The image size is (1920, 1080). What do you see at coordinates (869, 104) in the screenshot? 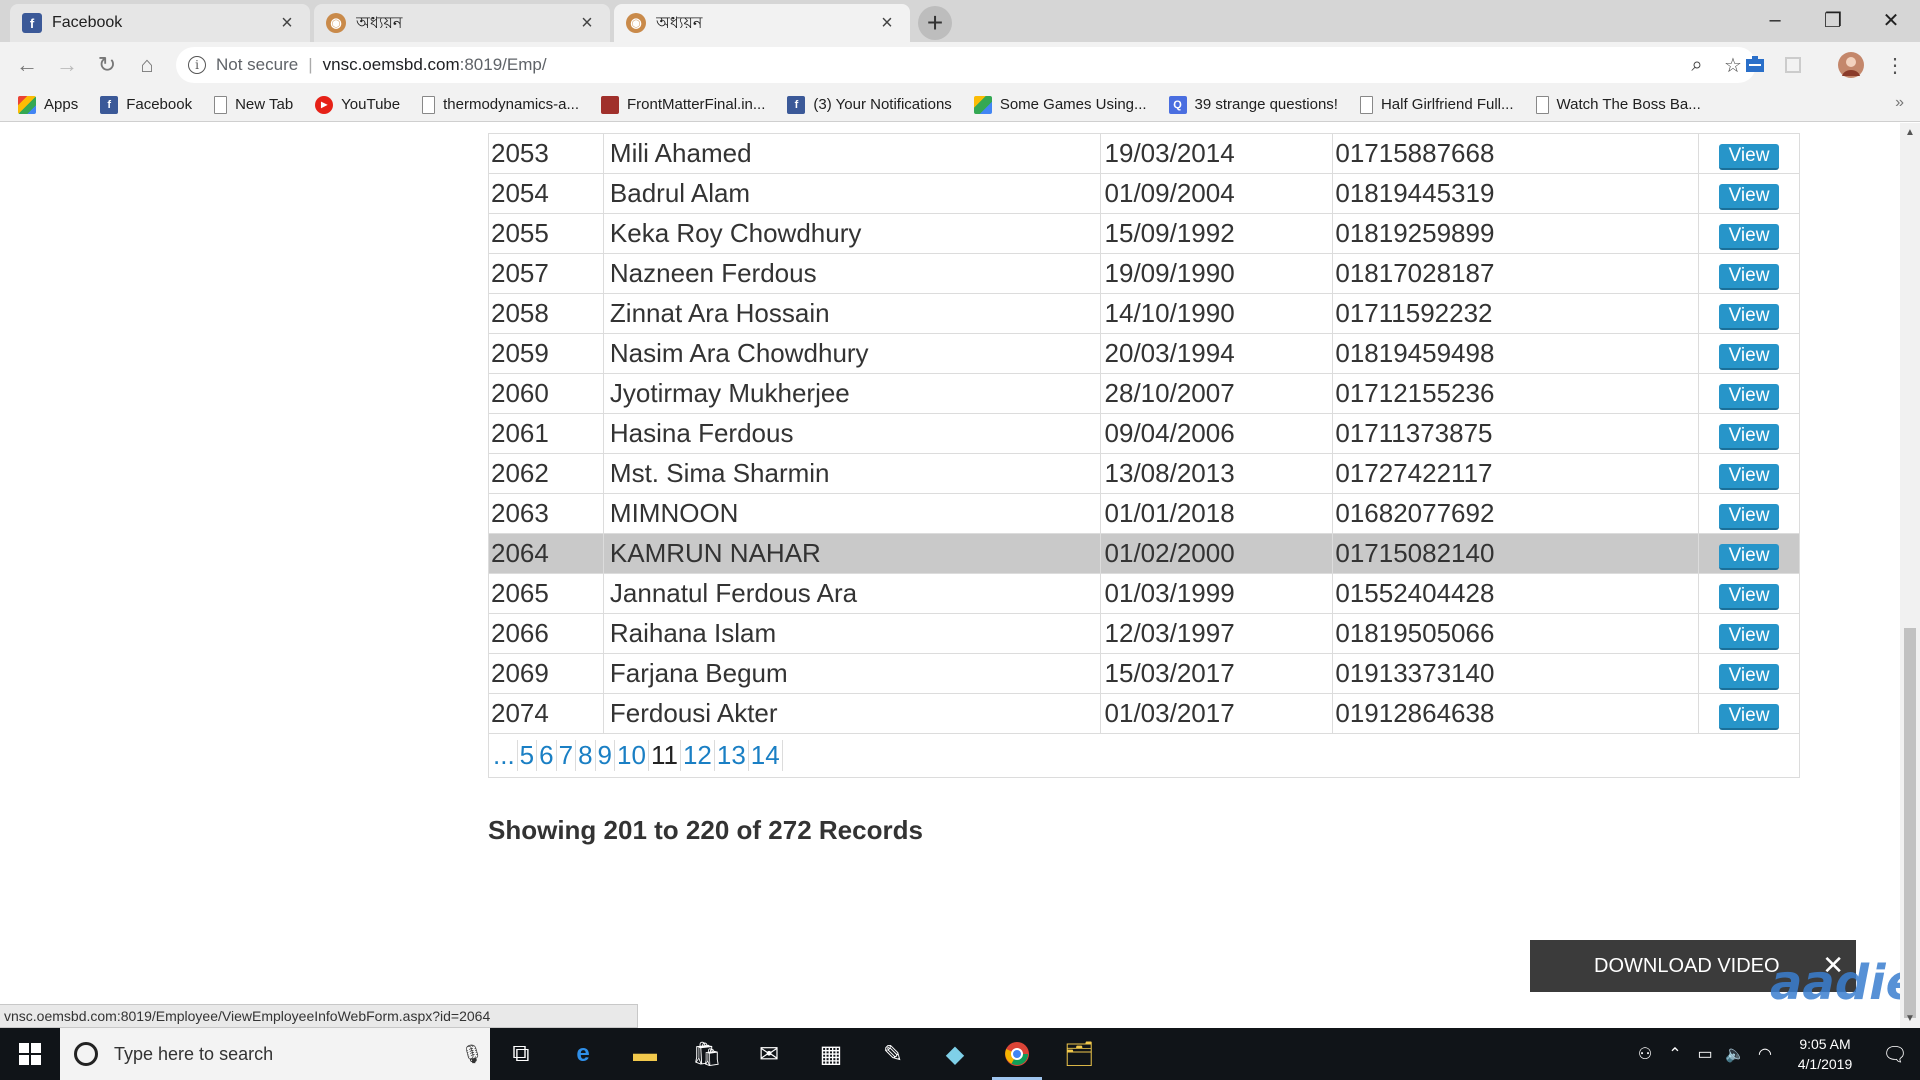
I see `bookmark-notifications: f (3) Your Notifications` at bounding box center [869, 104].